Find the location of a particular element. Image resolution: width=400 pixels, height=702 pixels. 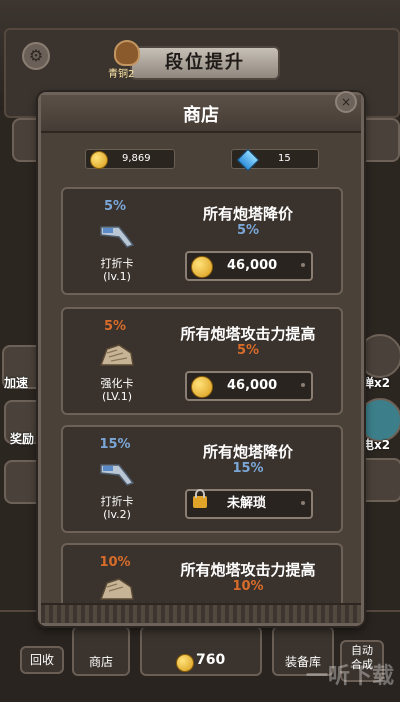

shop-item-card: 10% 所有炮塔攻击力提高 10% is located at coordinates (202, 573).